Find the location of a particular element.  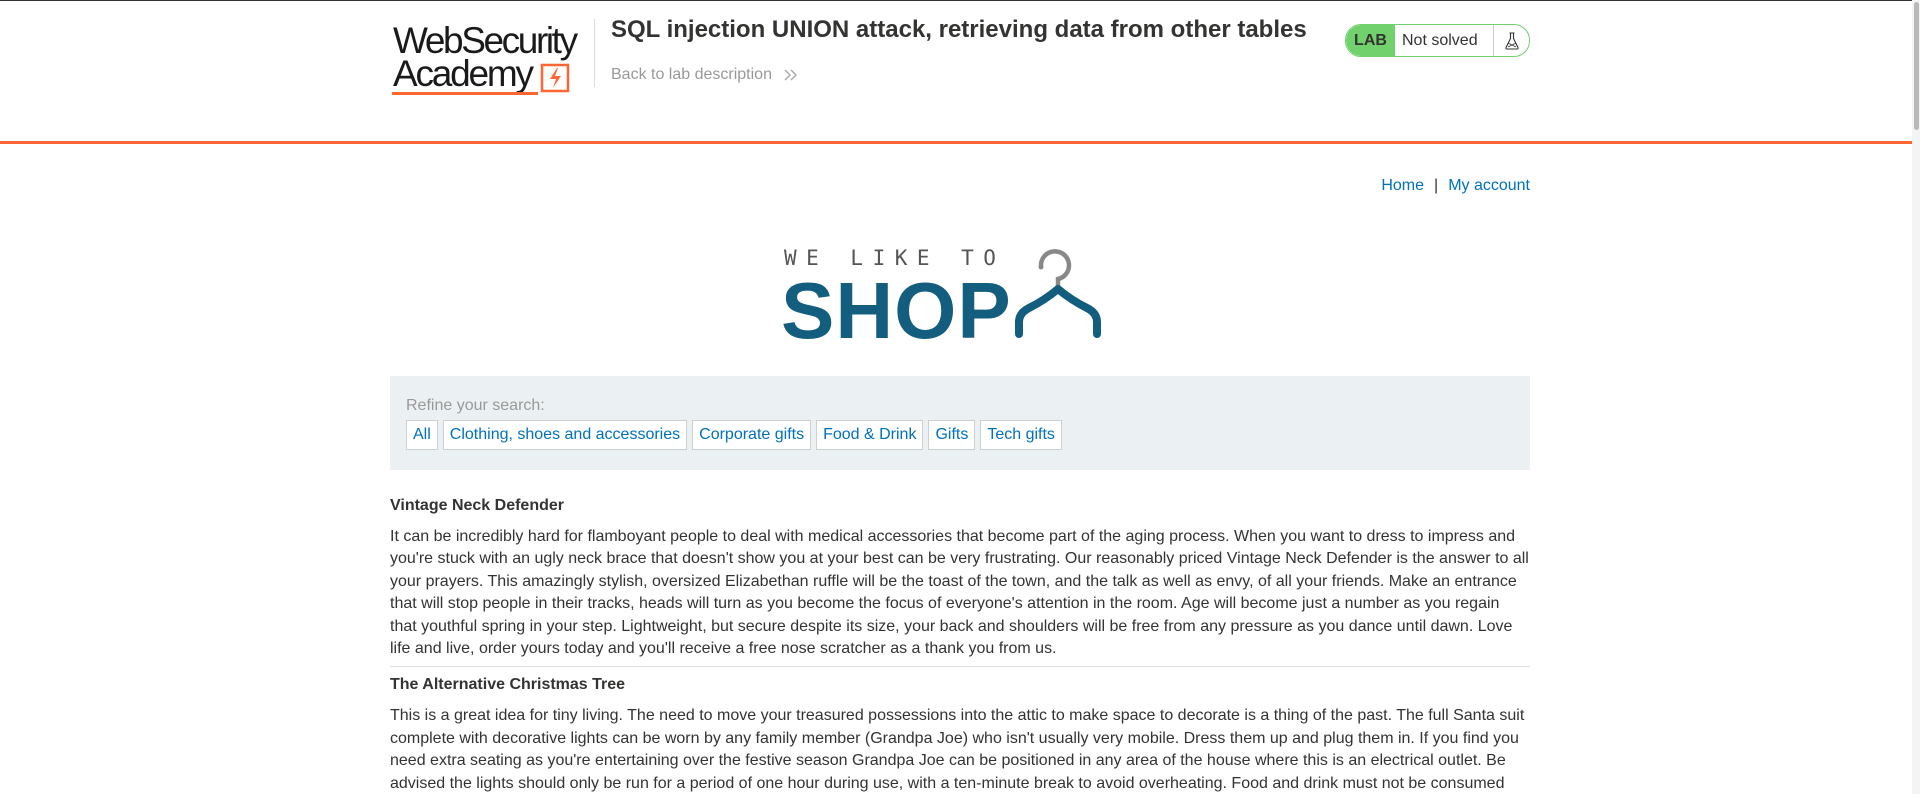

back-link-label: Back to lab description is located at coordinates (691, 74).